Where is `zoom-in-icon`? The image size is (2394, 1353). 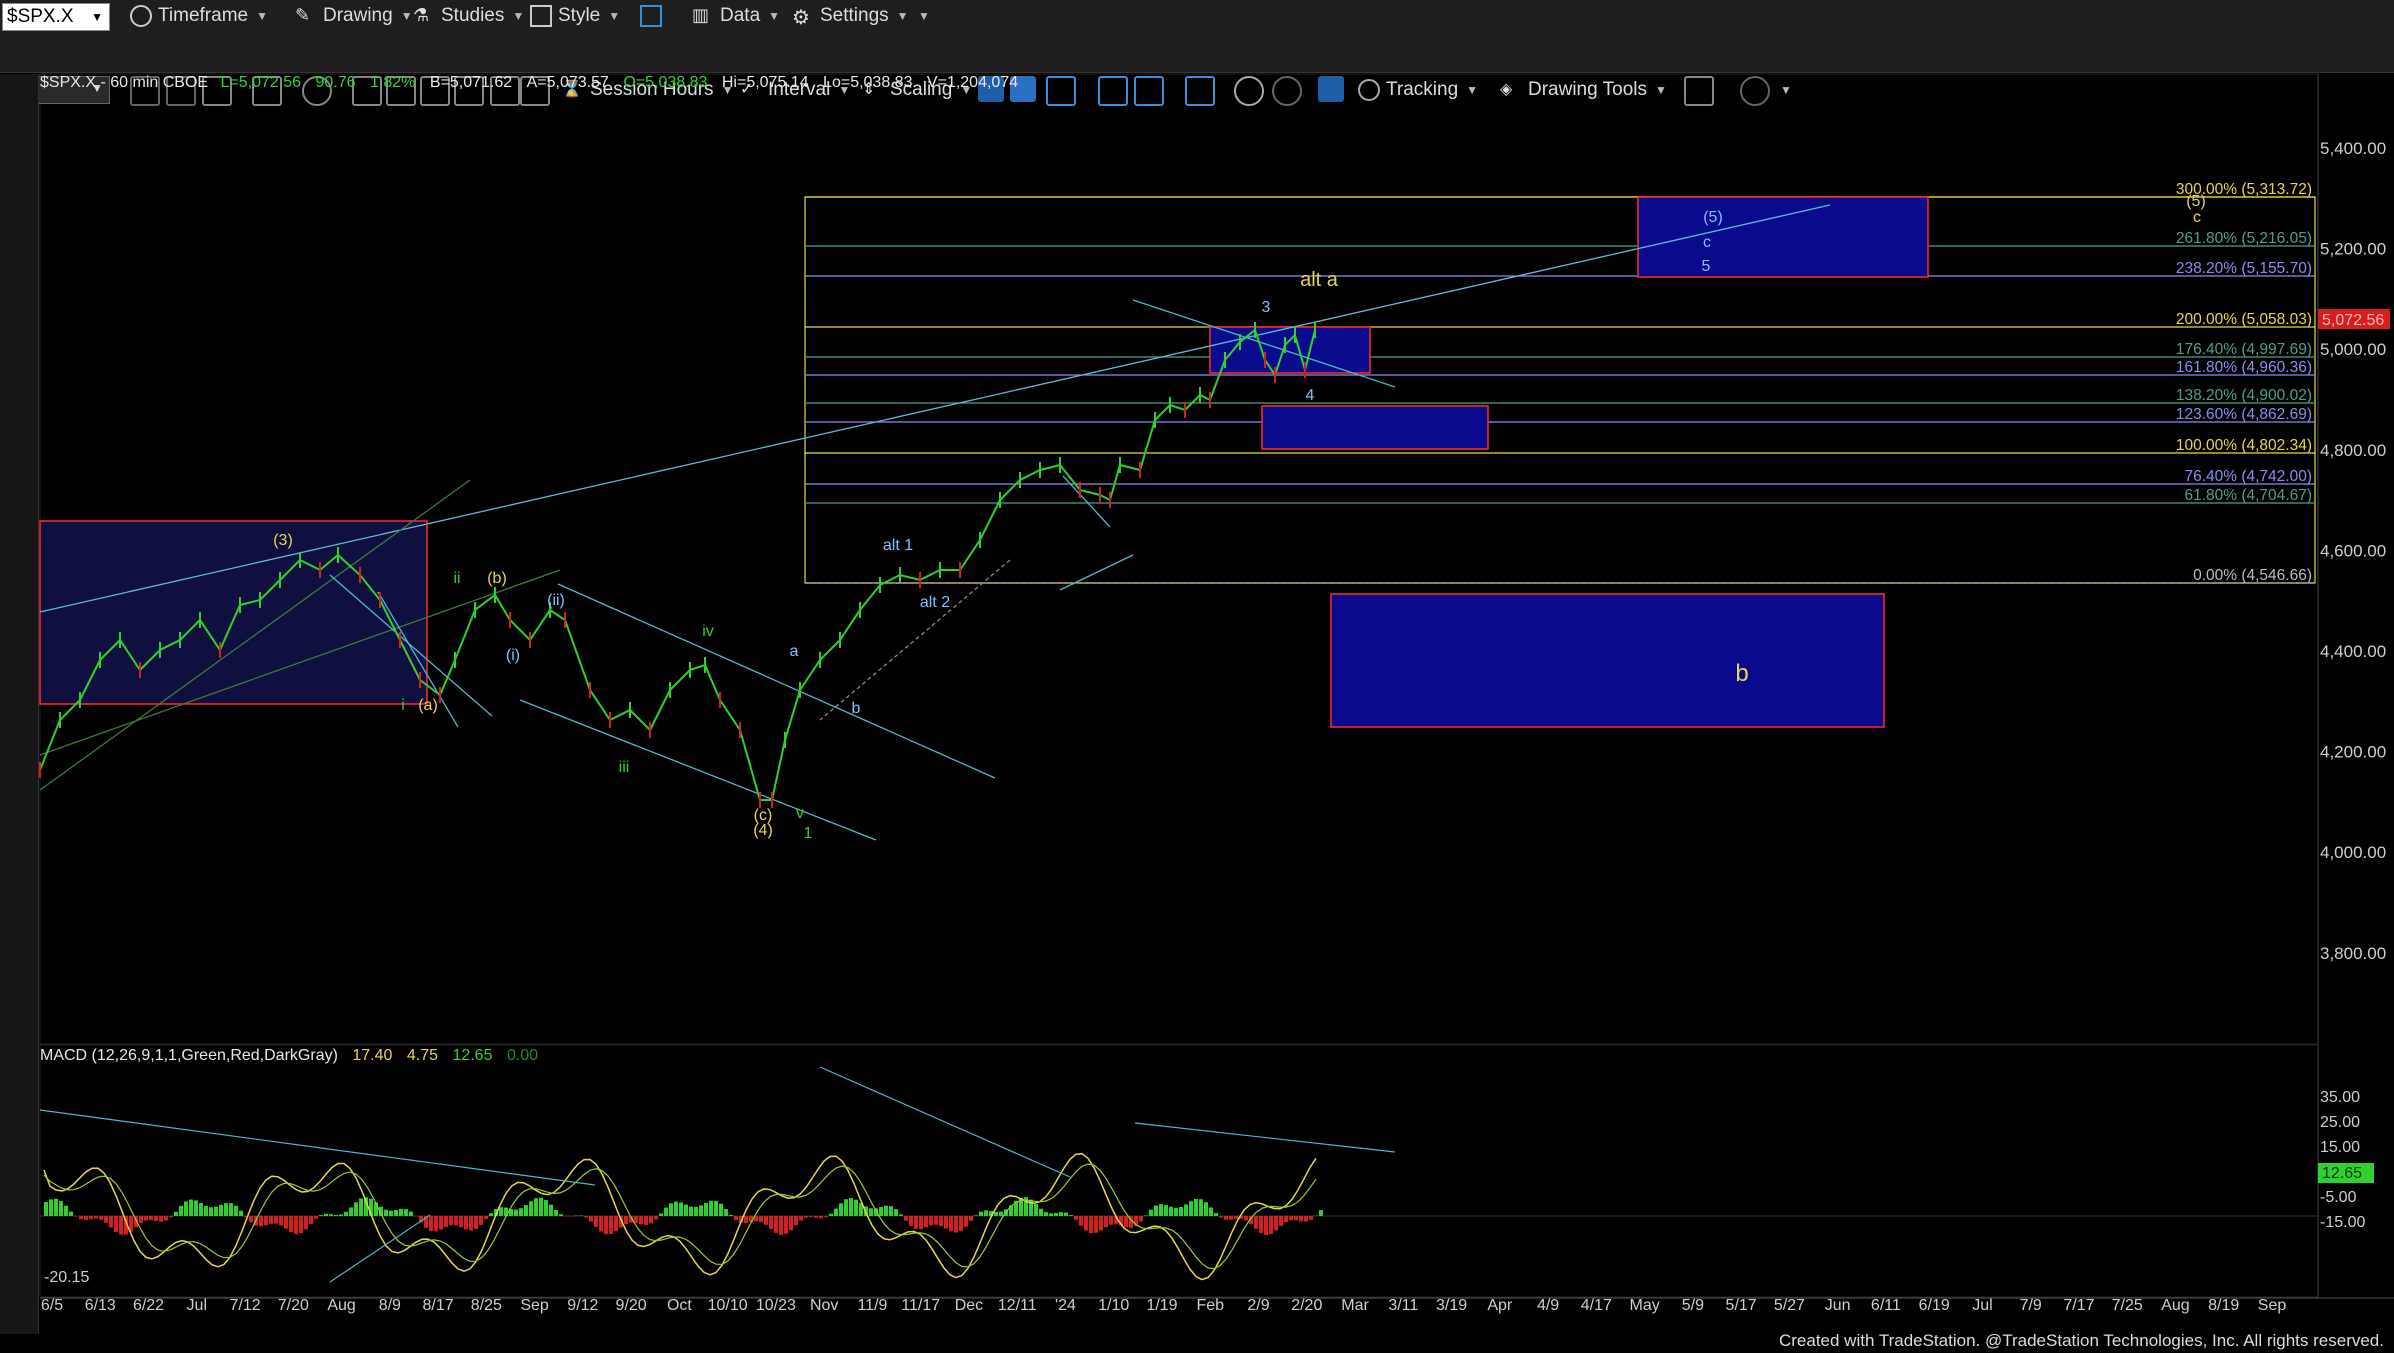
zoom-in-icon is located at coordinates (1249, 91).